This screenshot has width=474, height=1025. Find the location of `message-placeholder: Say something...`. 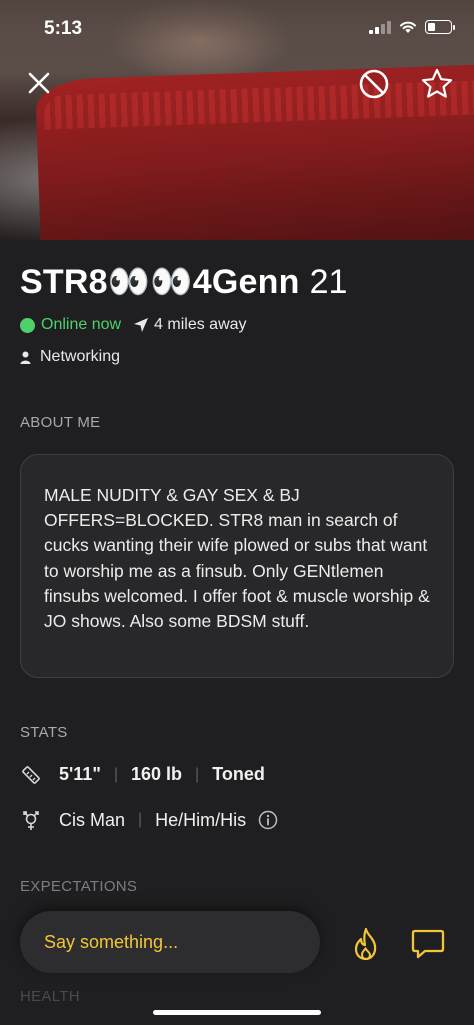

message-placeholder: Say something... is located at coordinates (111, 941).